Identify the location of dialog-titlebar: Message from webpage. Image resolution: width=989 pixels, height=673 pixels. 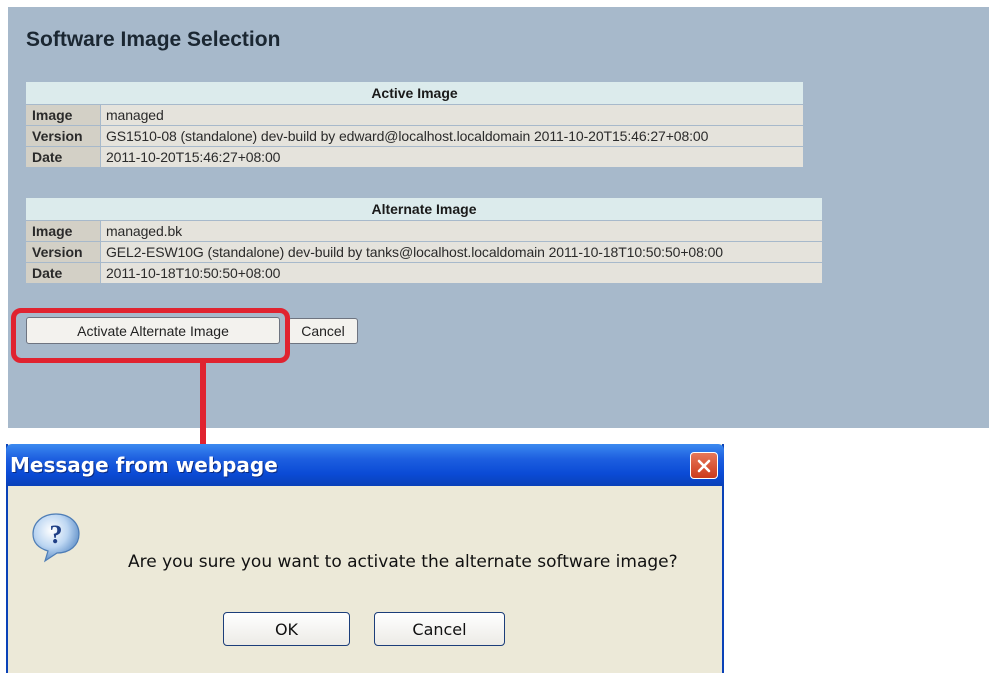
(365, 465).